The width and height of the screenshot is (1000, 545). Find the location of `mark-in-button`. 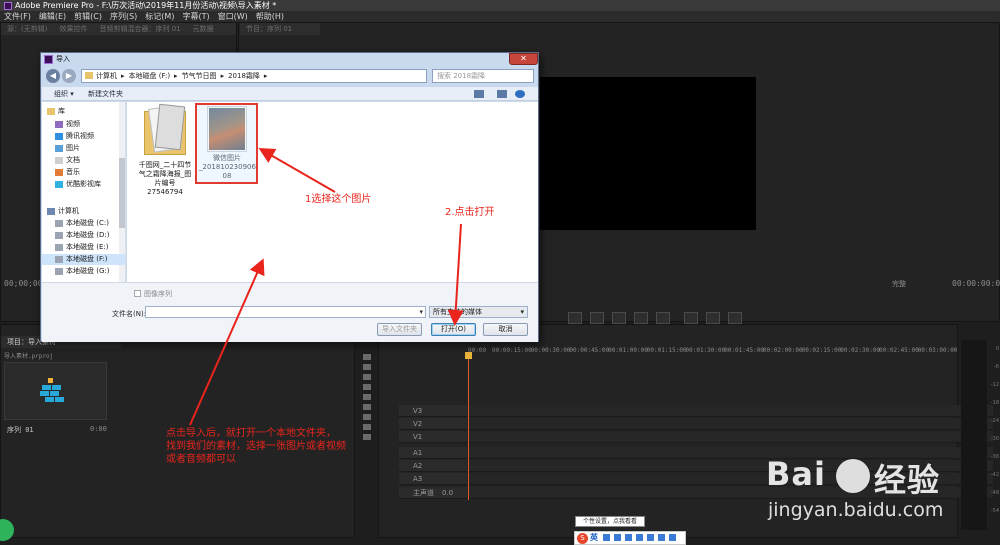

mark-in-button is located at coordinates (575, 318).